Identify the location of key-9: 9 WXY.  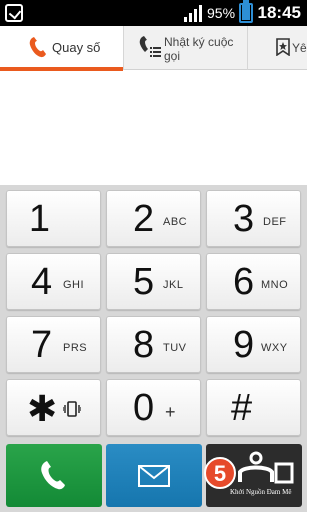
(253, 344).